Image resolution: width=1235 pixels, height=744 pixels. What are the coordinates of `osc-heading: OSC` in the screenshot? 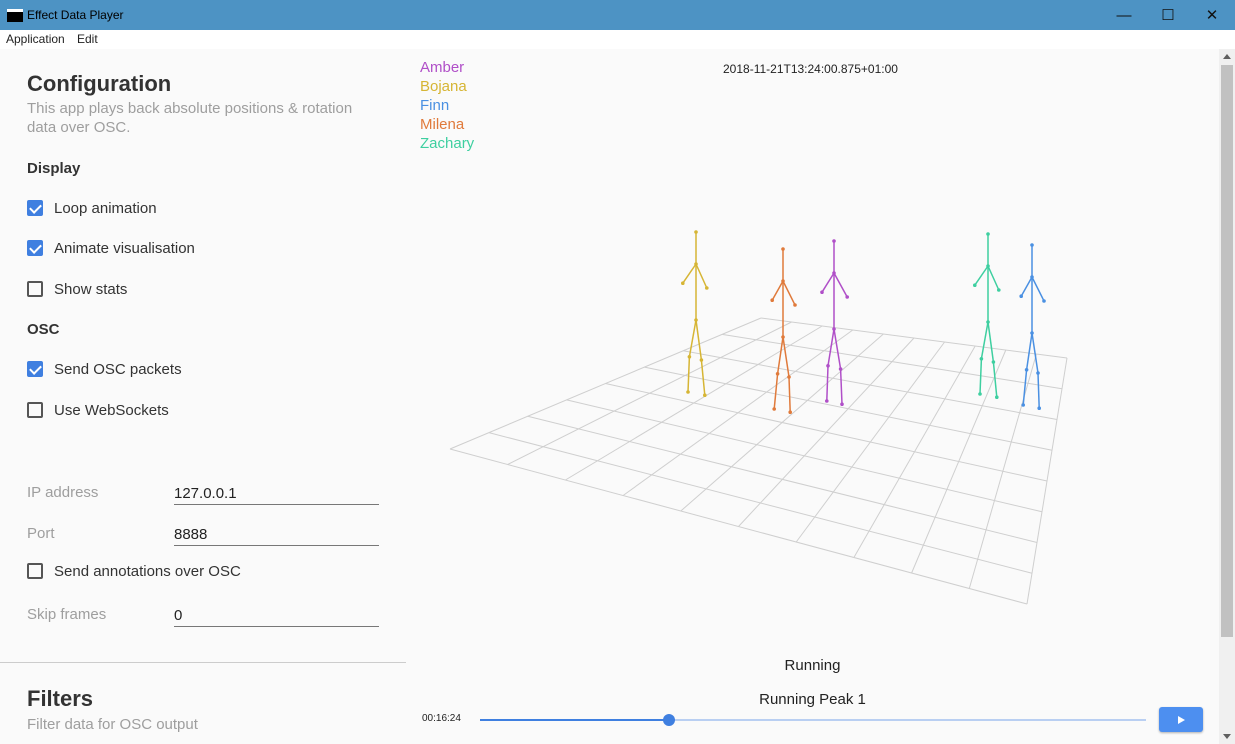 It's located at (43, 329).